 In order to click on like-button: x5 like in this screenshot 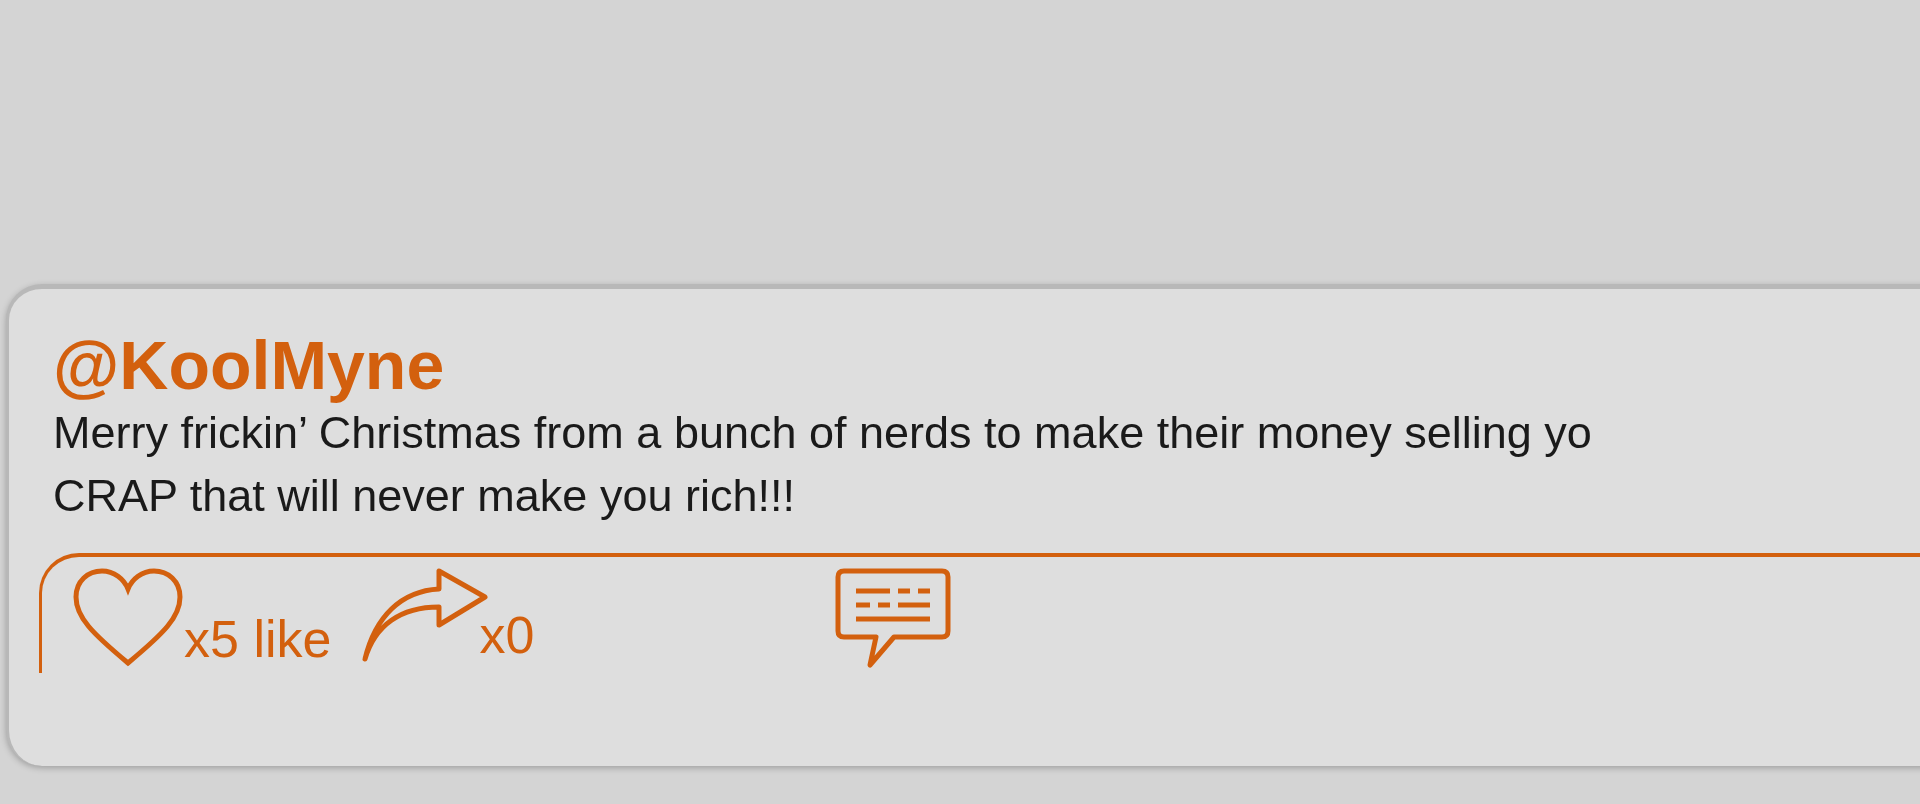, I will do `click(202, 617)`.